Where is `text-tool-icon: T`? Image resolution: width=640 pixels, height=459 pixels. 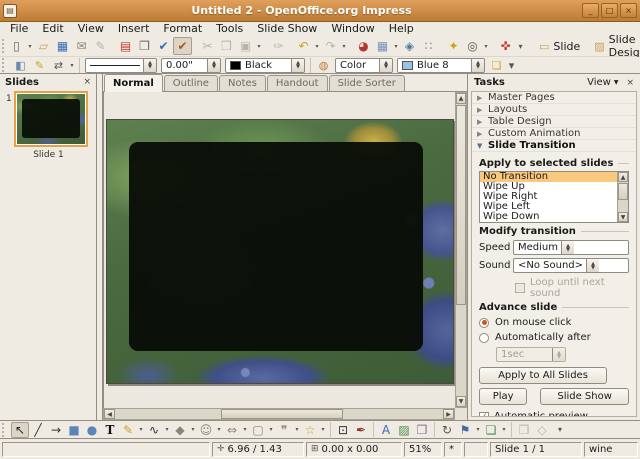
text-tool-icon: T is located at coordinates (110, 430).